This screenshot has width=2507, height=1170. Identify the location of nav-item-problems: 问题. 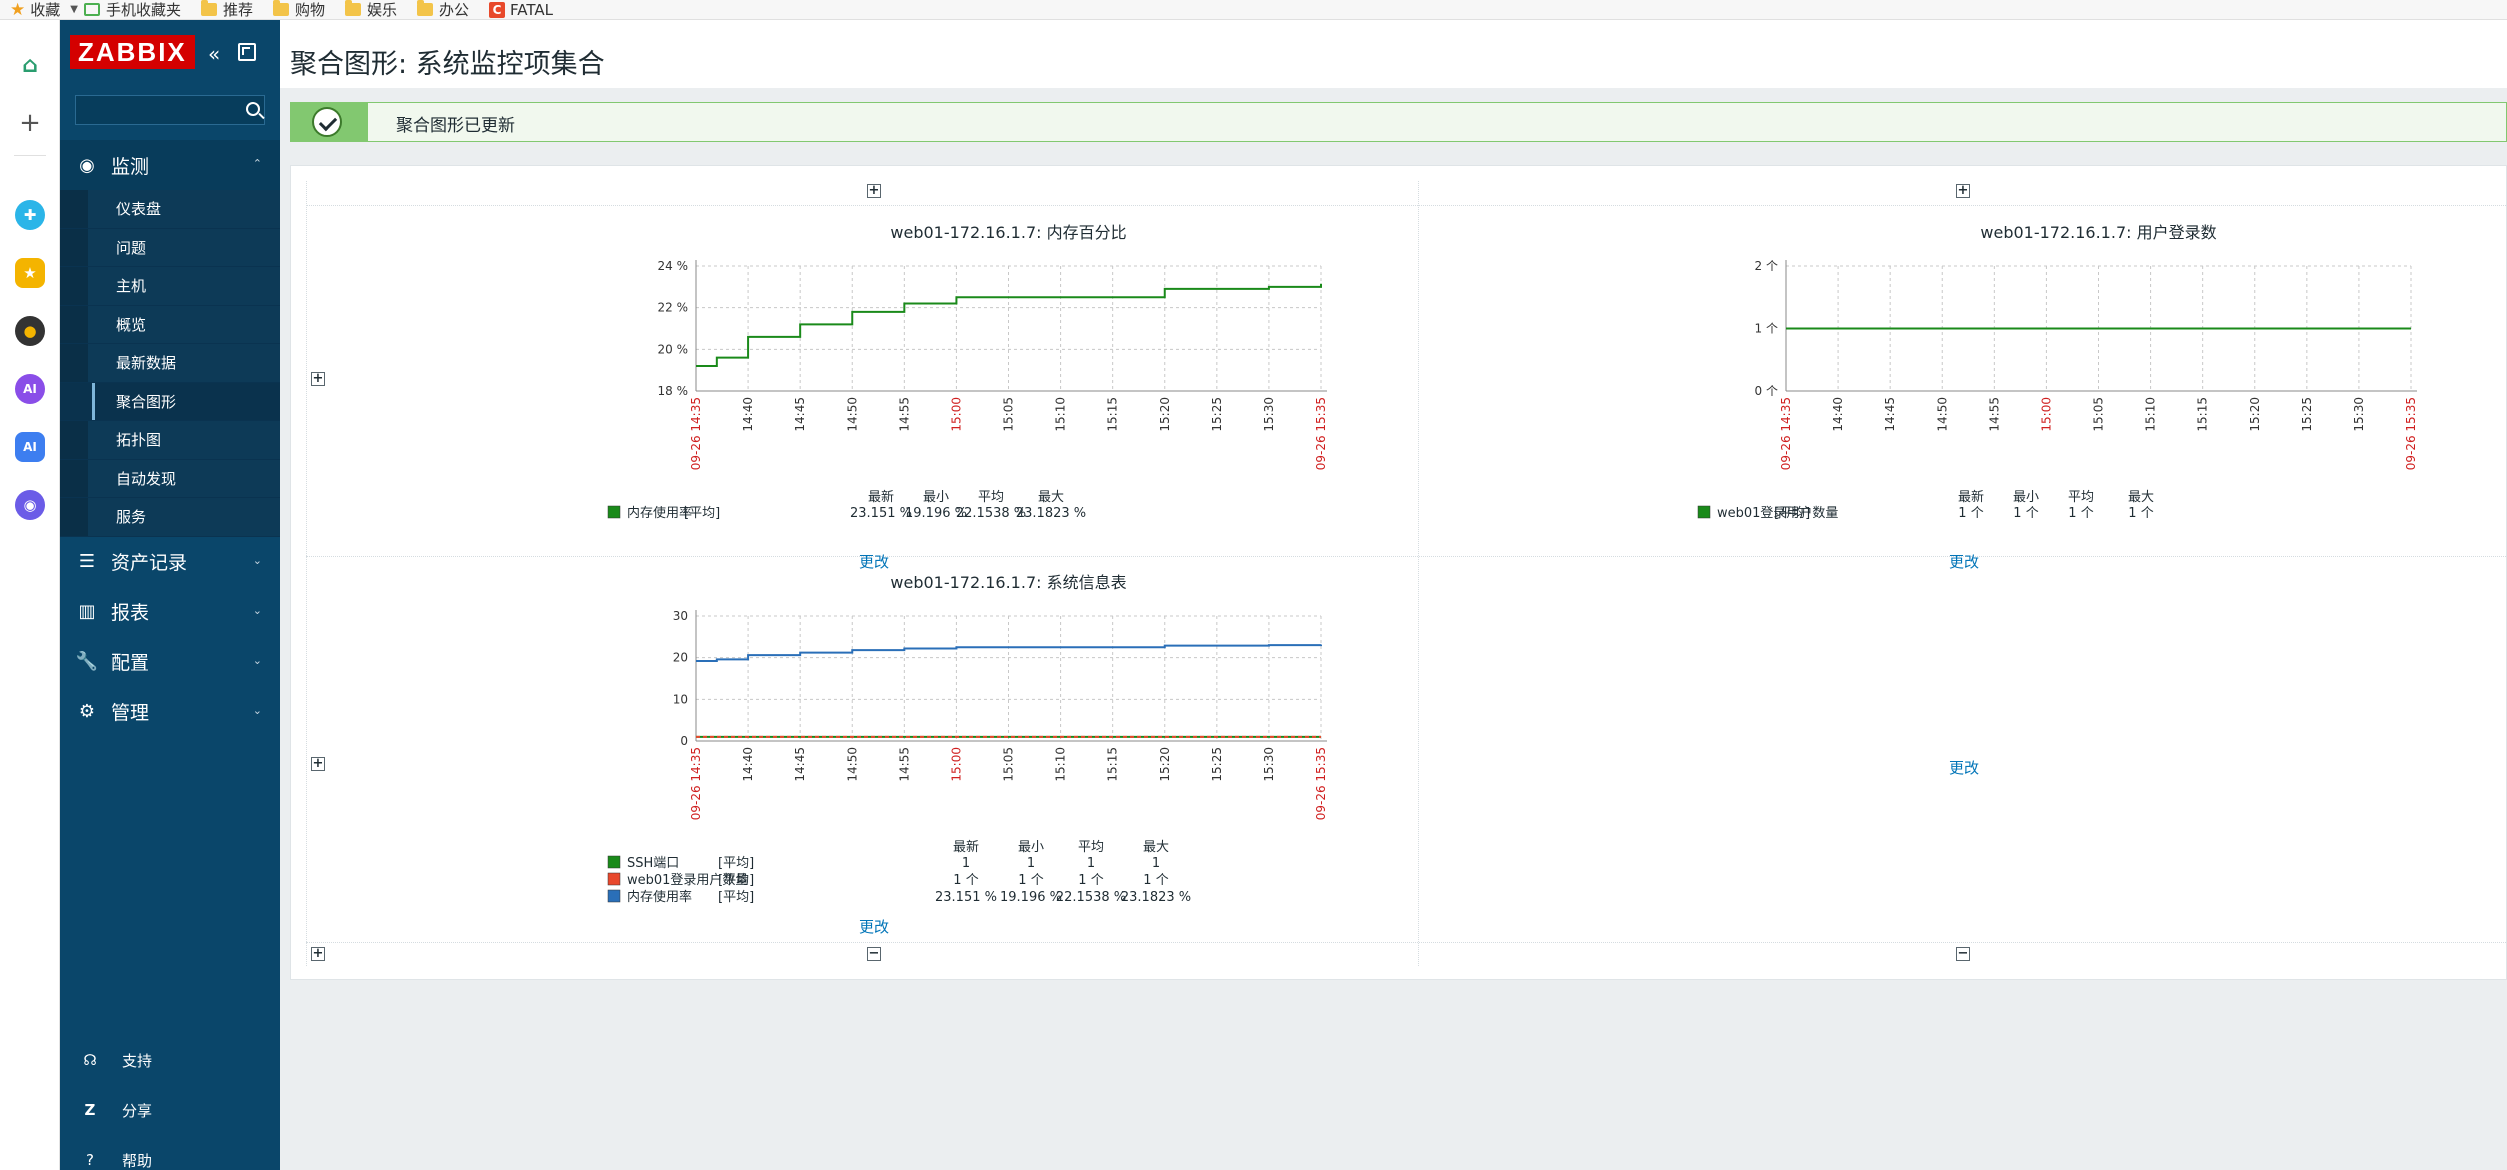
(170, 248).